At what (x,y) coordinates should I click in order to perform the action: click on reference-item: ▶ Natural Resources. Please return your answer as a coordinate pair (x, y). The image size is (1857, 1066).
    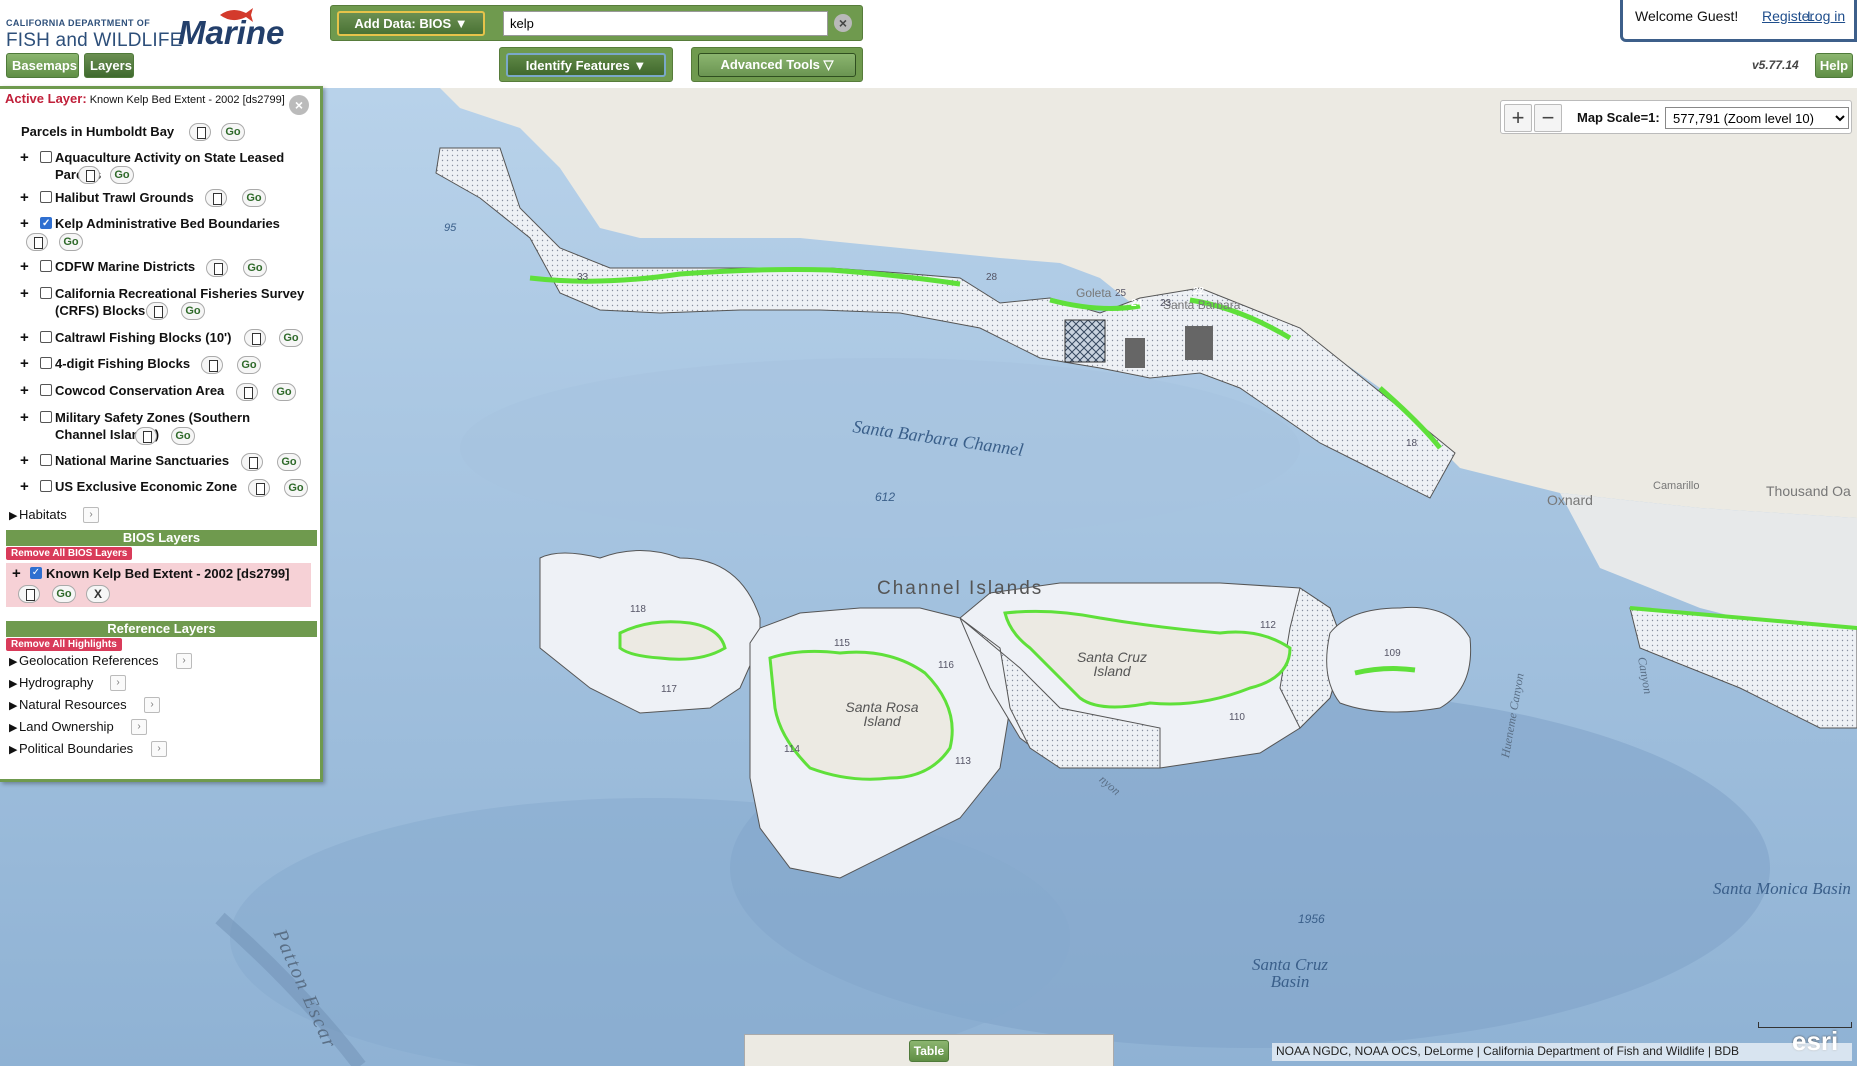
    Looking at the image, I should click on (68, 705).